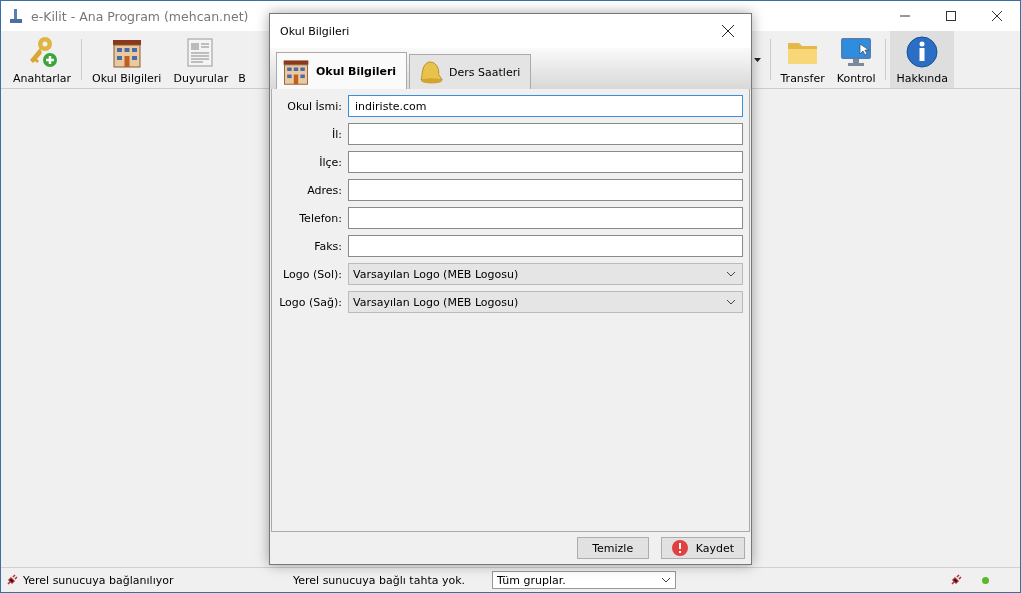  What do you see at coordinates (99, 580) in the screenshot?
I see `connection-status: Yerel sunucuya bağlanılıyor` at bounding box center [99, 580].